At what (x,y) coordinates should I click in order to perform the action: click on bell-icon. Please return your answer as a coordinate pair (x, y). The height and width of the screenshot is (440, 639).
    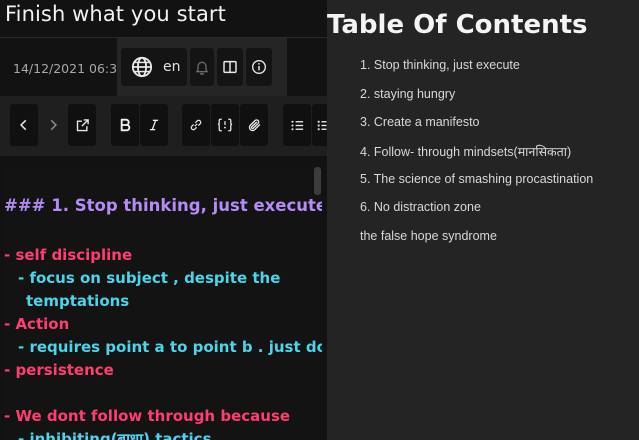
    Looking at the image, I should click on (202, 68).